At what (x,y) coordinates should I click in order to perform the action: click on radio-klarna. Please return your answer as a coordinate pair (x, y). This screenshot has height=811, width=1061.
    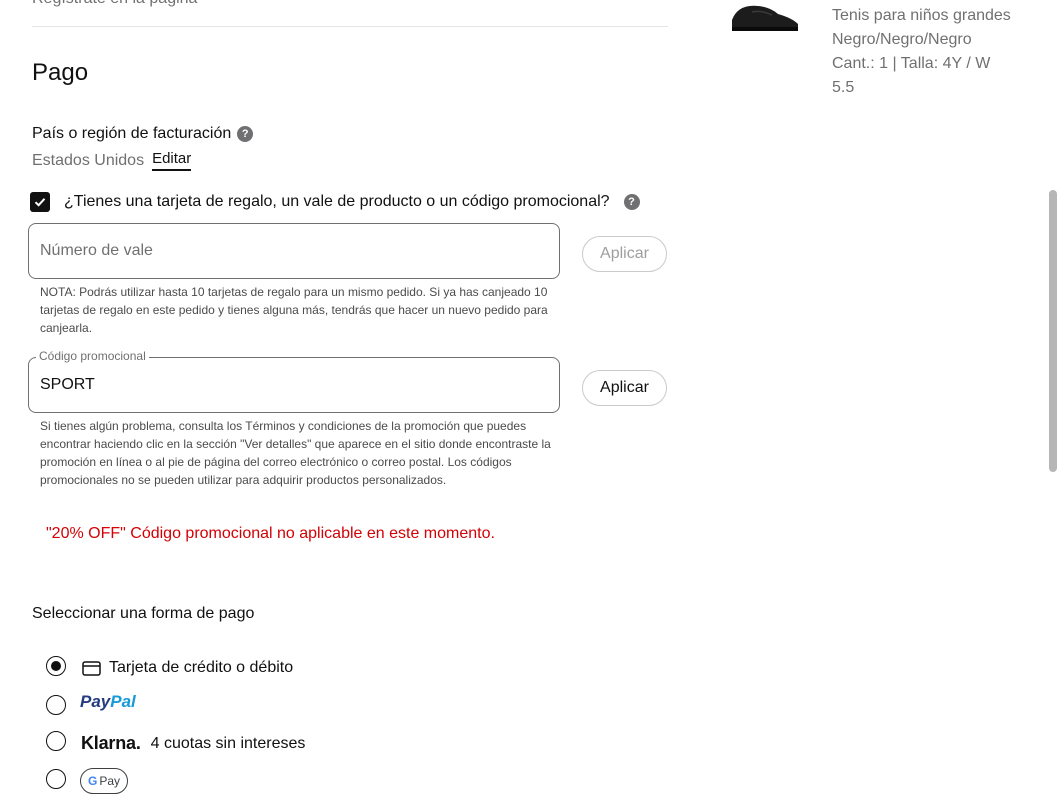
    Looking at the image, I should click on (56, 741).